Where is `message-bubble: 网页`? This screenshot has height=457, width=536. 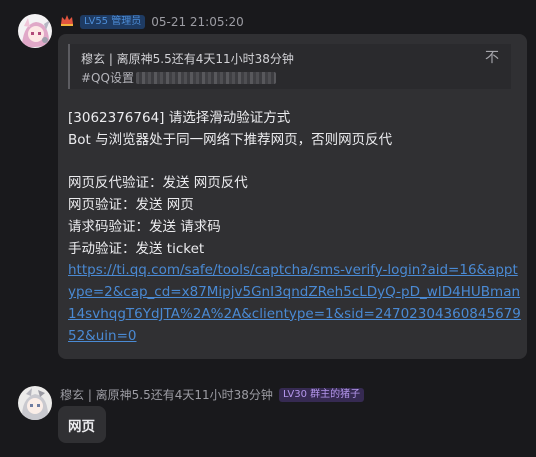 message-bubble: 网页 is located at coordinates (82, 424).